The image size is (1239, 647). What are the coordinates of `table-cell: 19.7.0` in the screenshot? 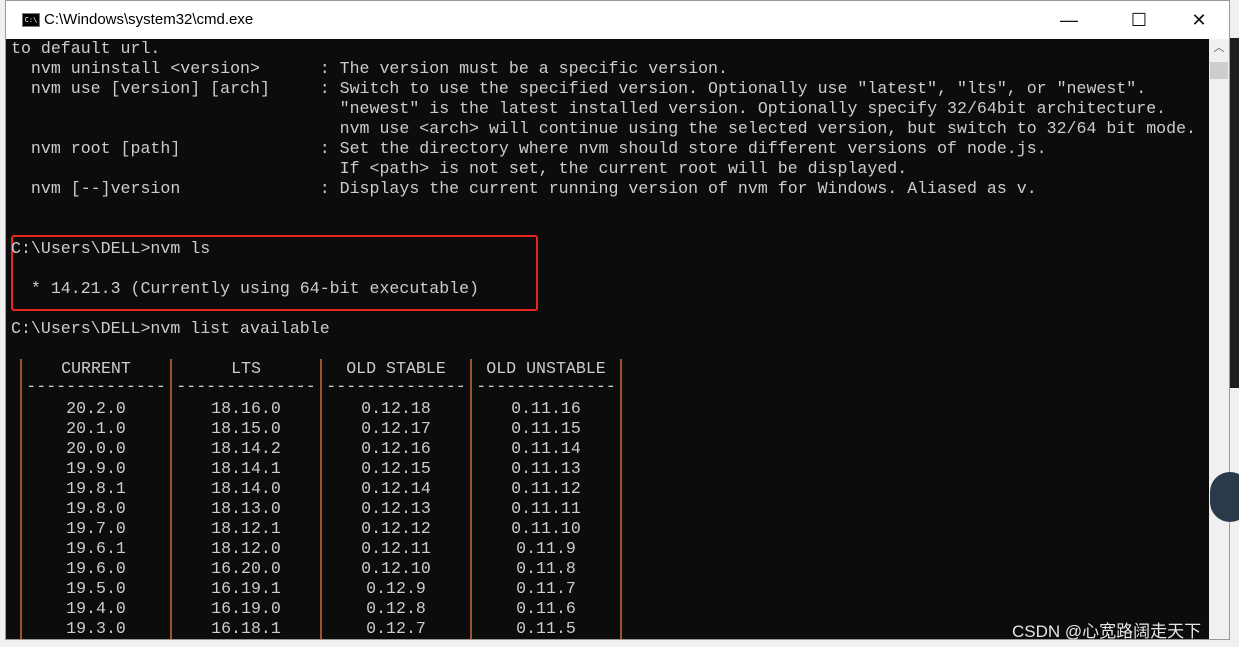 It's located at (96, 528).